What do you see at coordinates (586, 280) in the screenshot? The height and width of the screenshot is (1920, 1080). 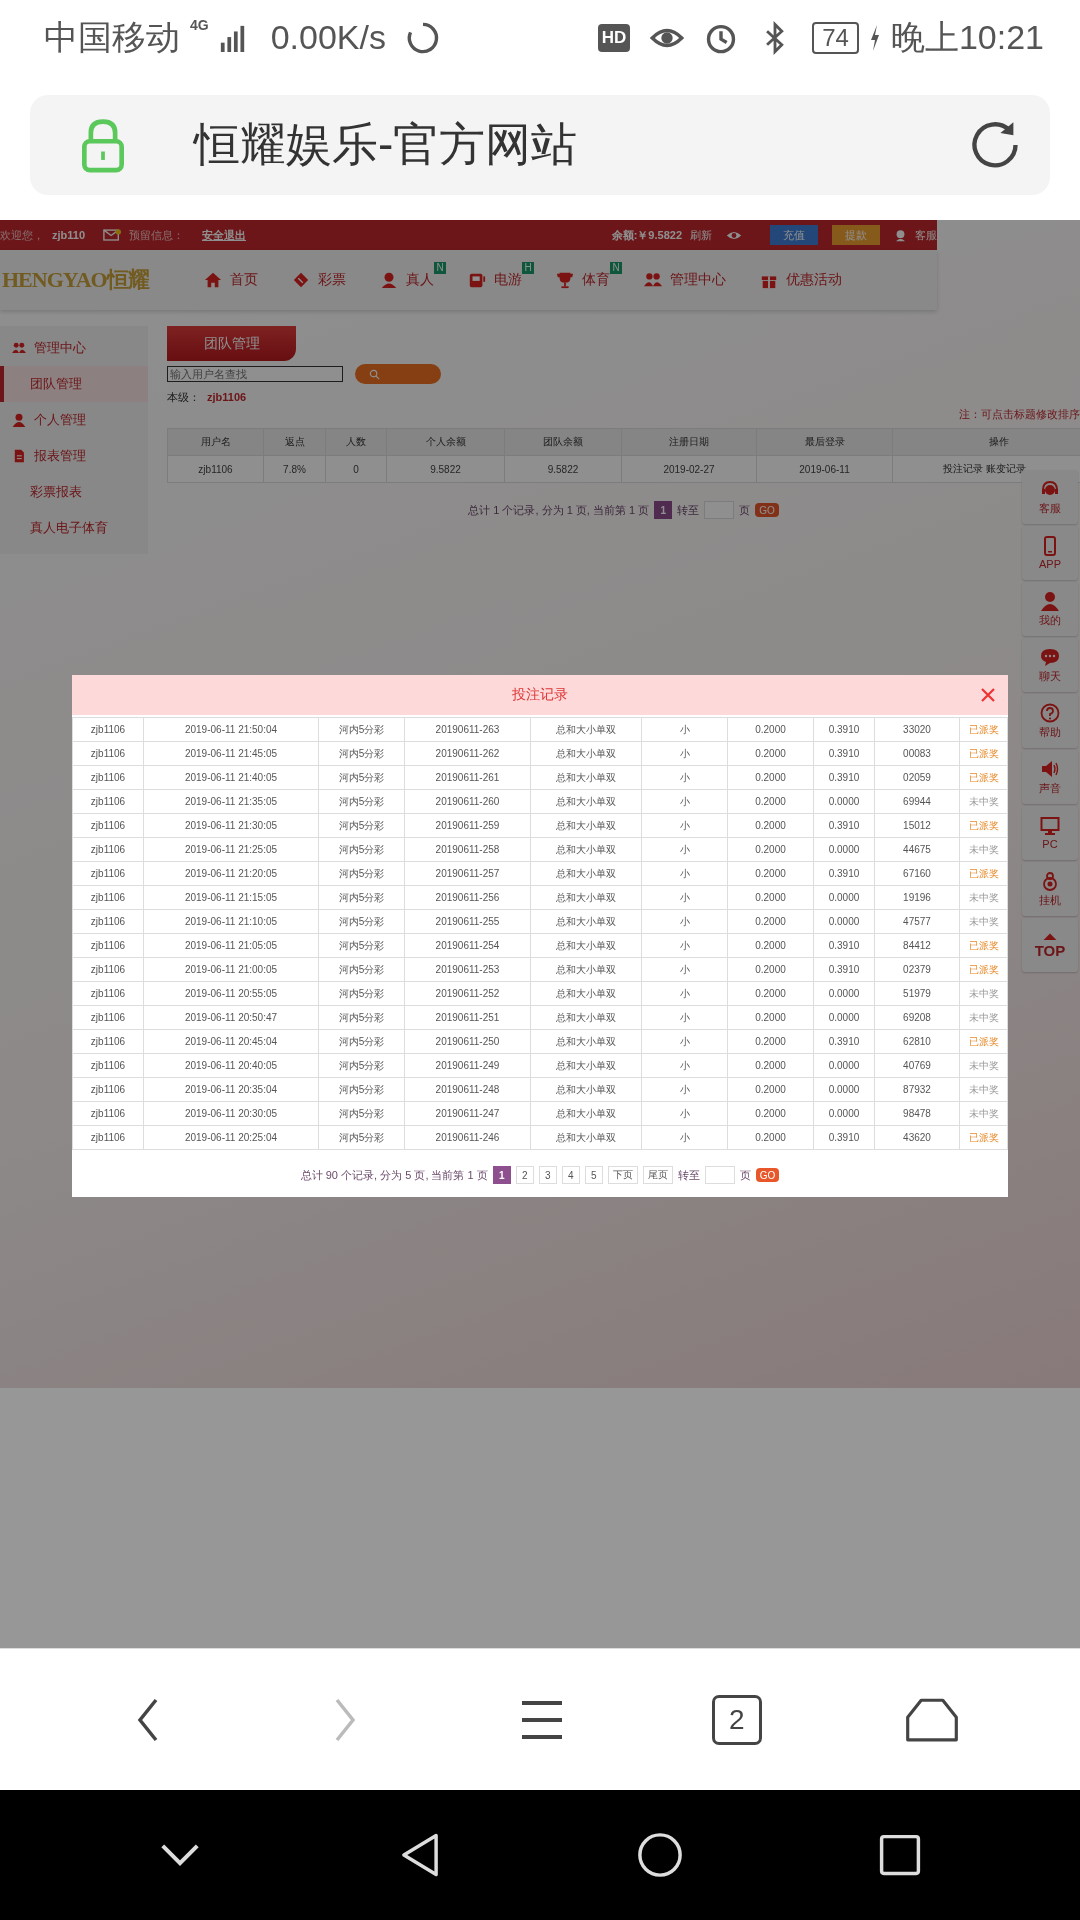 I see `nav-item: 体育 N` at bounding box center [586, 280].